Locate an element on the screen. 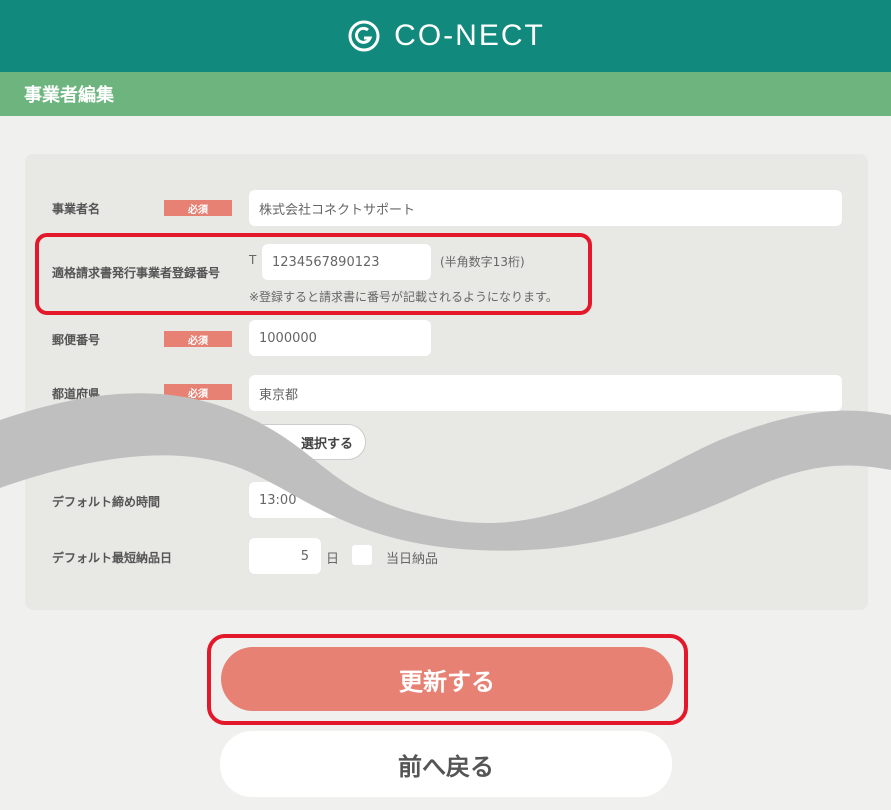 This screenshot has height=810, width=891. min-delivery-label: デフォルト最短納品日 is located at coordinates (112, 558).